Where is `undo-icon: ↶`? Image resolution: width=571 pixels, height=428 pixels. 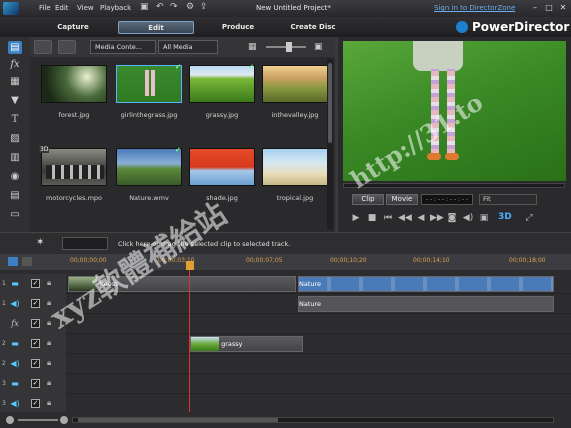 undo-icon: ↶ is located at coordinates (160, 7).